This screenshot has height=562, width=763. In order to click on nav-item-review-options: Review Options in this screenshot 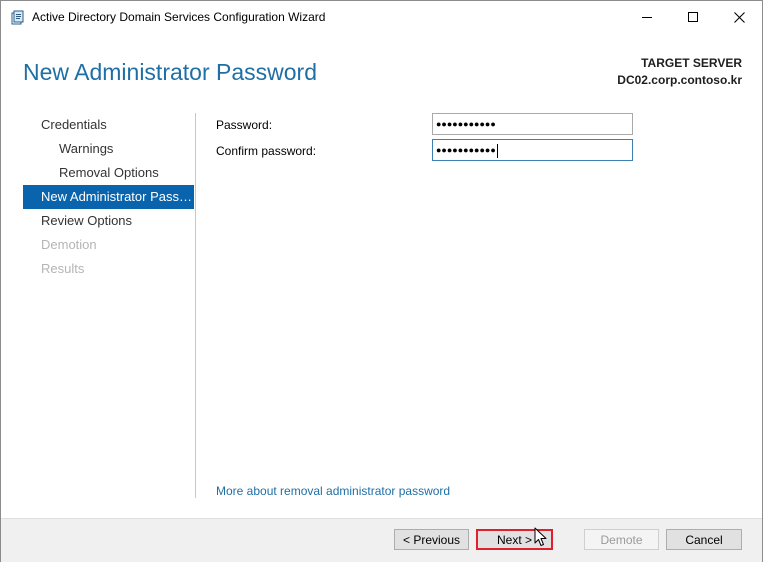, I will do `click(108, 221)`.